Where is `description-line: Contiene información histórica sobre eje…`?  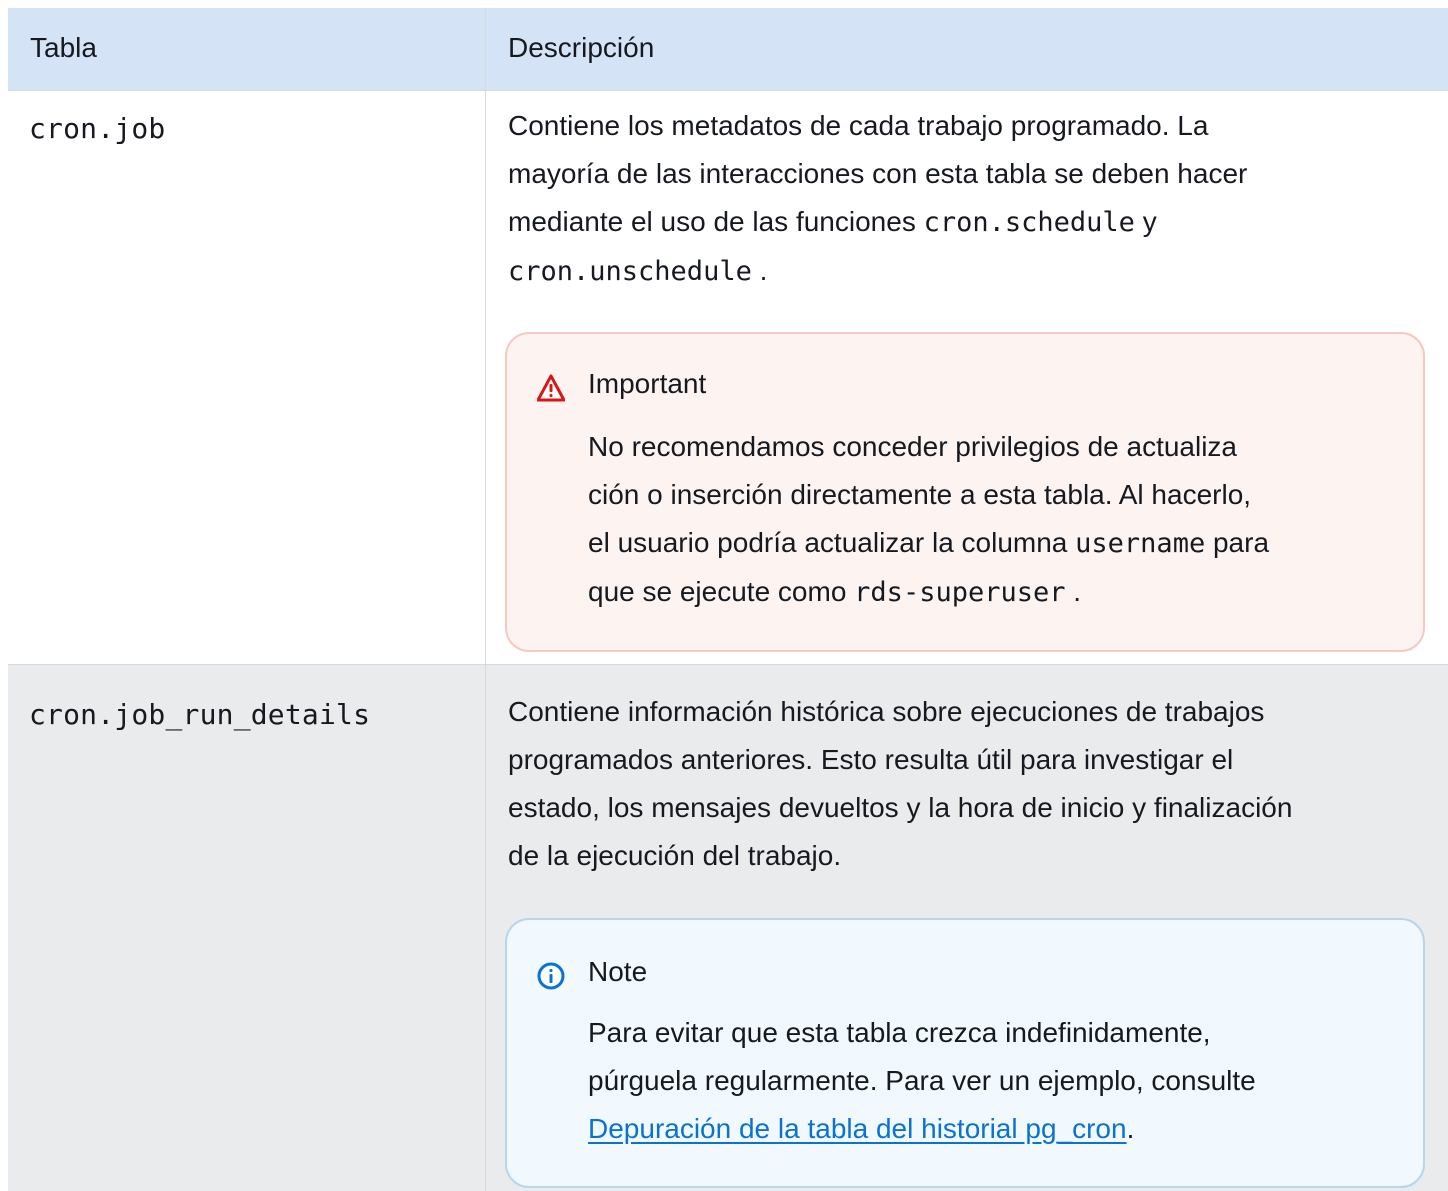
description-line: Contiene información histórica sobre eje… is located at coordinates (886, 711).